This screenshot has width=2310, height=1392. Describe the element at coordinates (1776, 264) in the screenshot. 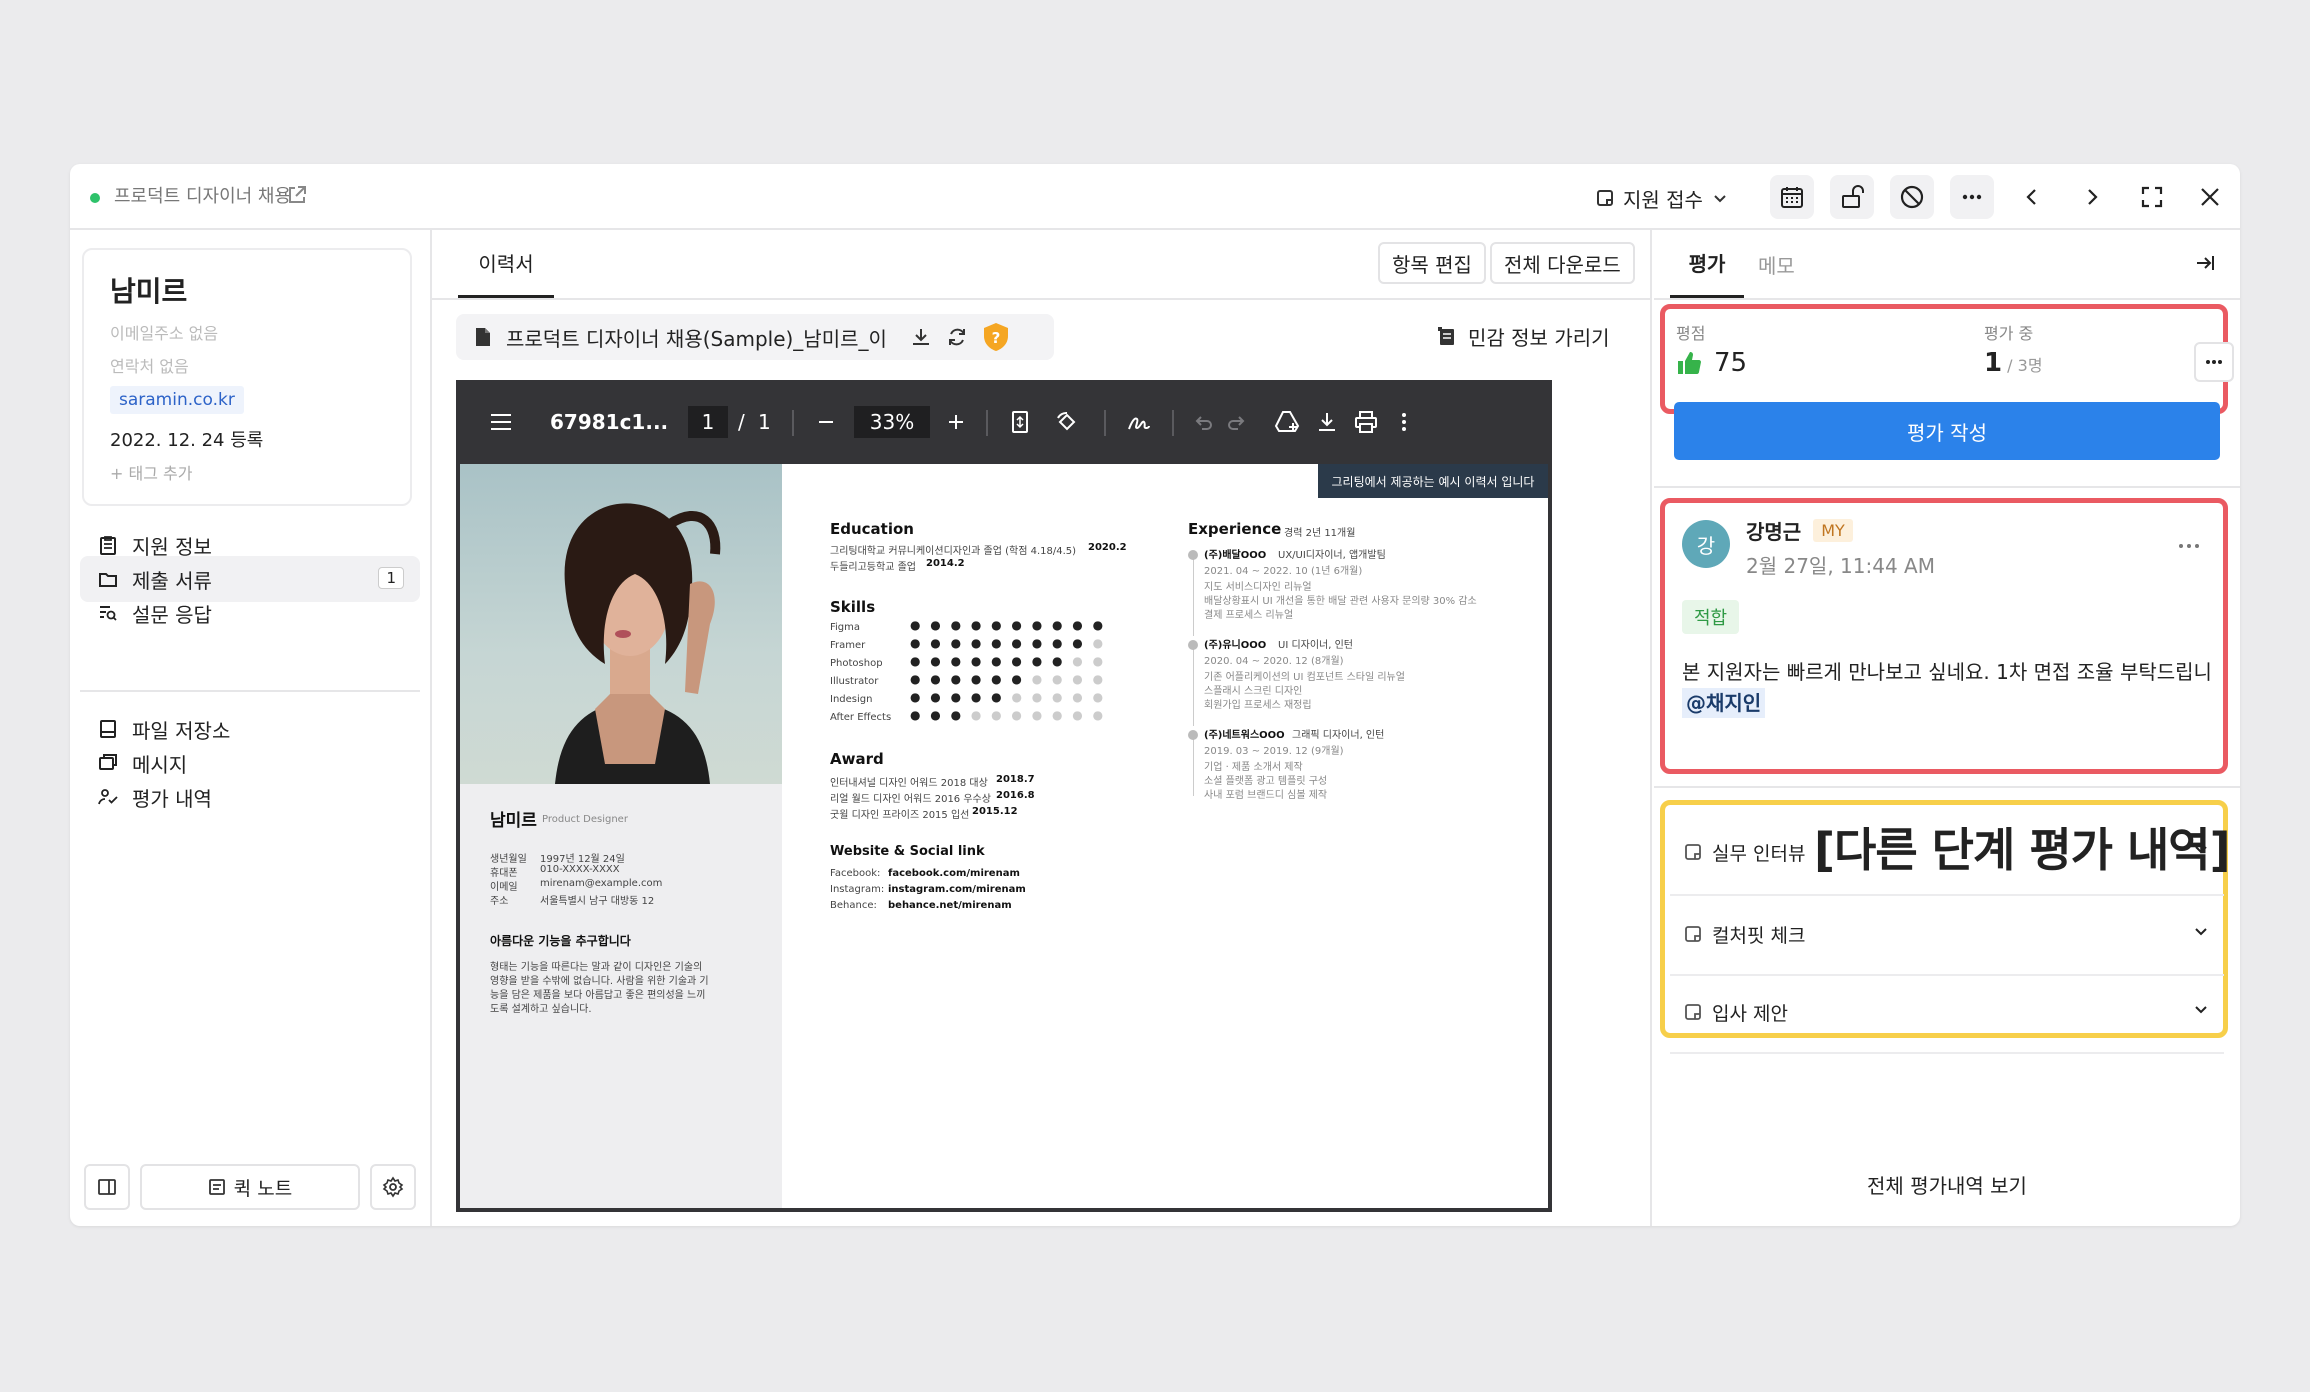

I see `tab-memo: 메모` at that location.